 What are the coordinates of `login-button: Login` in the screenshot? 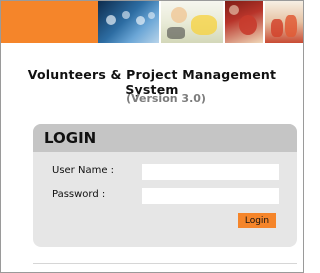 It's located at (257, 220).